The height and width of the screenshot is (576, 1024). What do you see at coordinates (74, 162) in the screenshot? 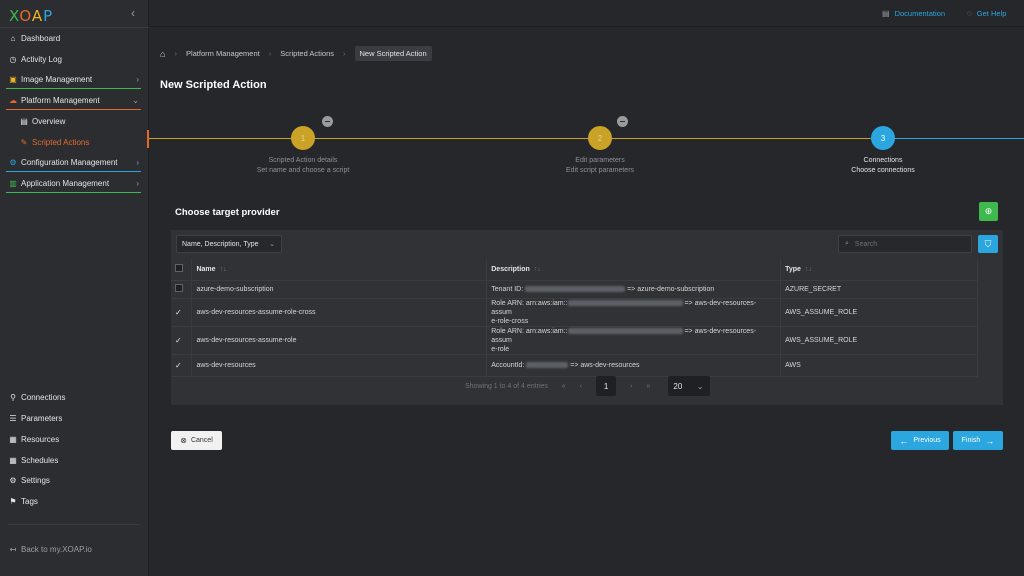
I see `sidebar-item-configuration-management: ⚙ Configuration Management ›` at bounding box center [74, 162].